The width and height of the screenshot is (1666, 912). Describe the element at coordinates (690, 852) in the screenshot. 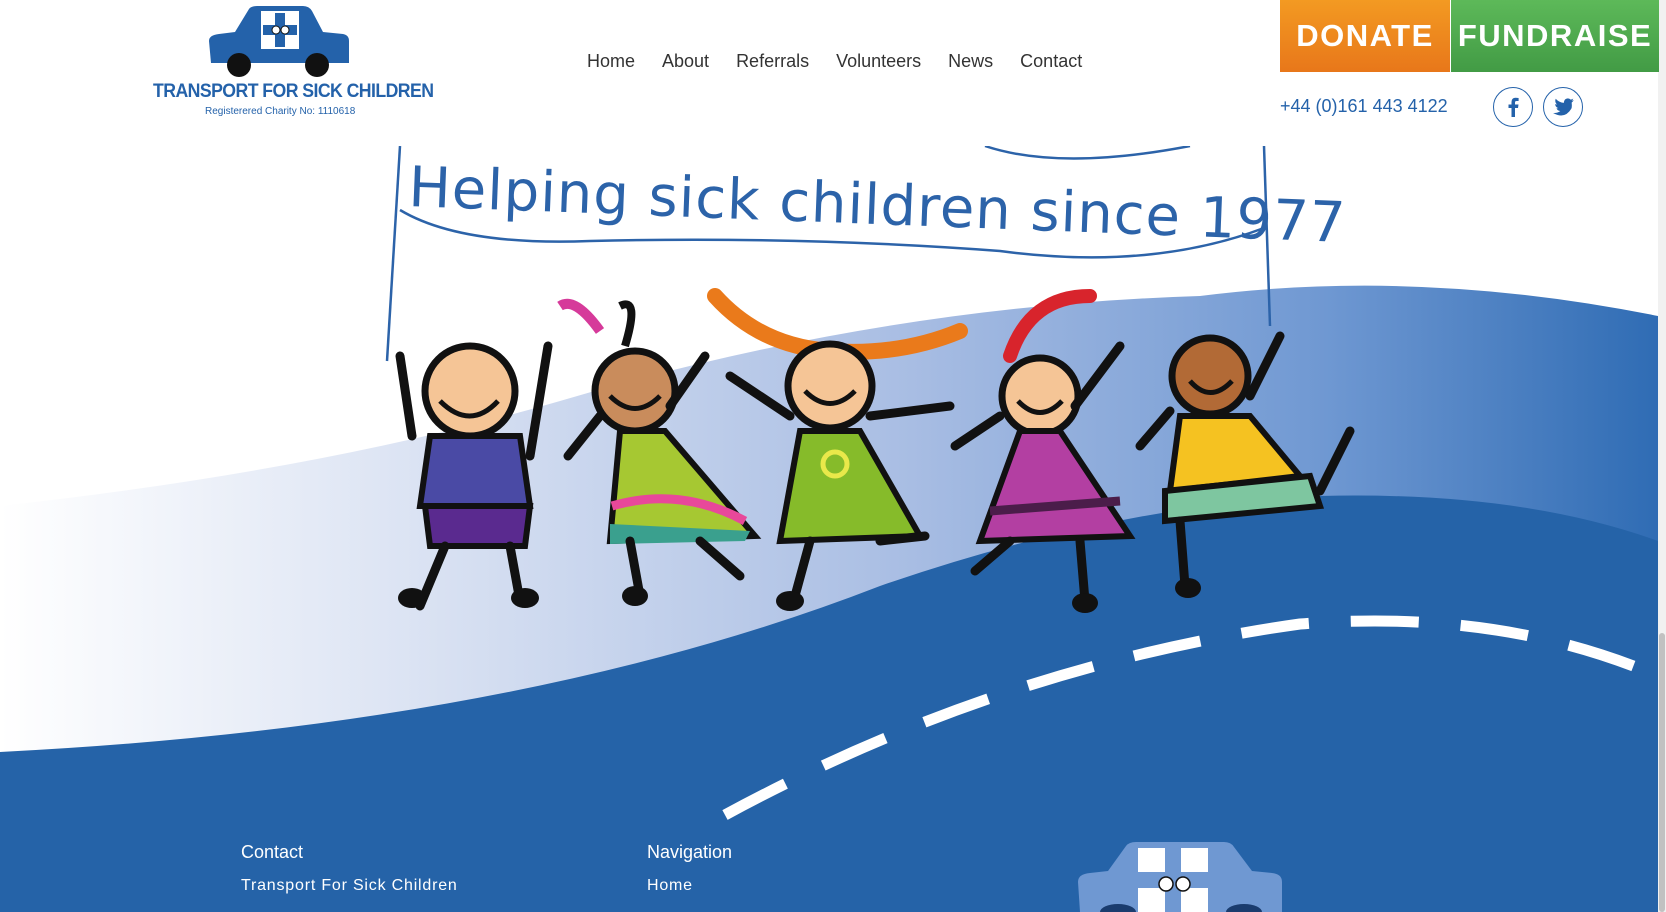

I see `footer-navigation-heading: Navigation` at that location.